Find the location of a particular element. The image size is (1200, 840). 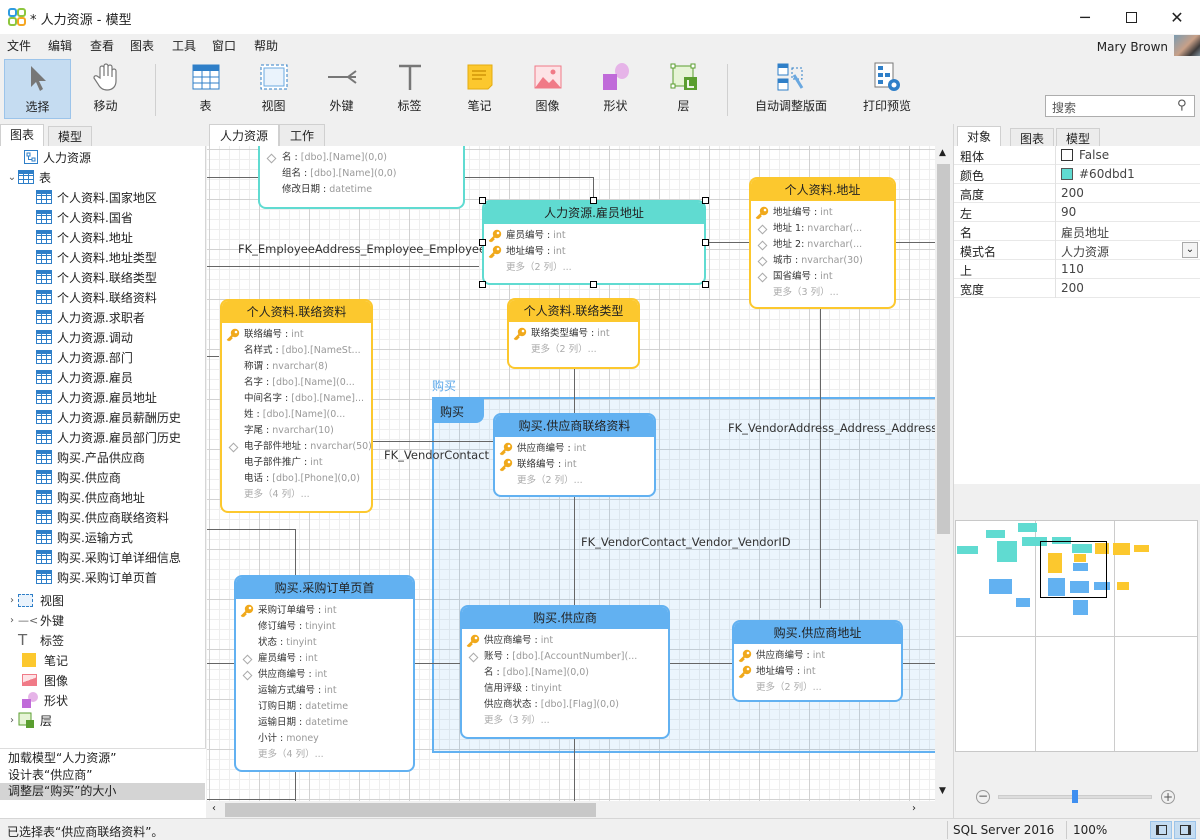

tool-label: 标签 is located at coordinates (409, 89).